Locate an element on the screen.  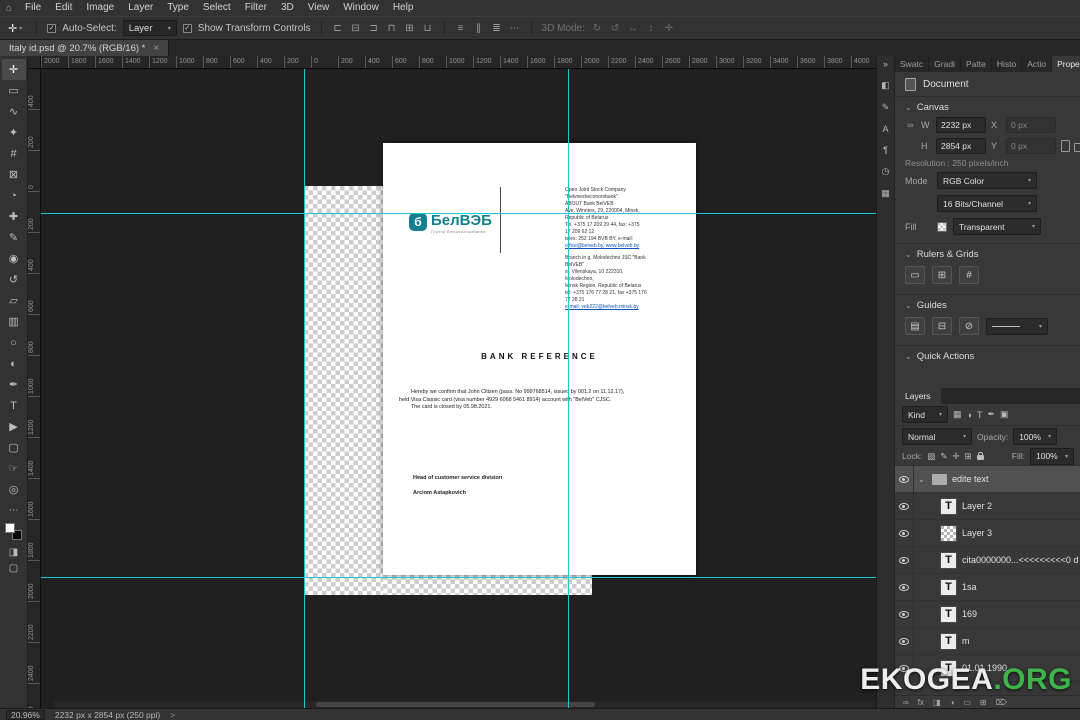
history-brush-tool: ↺ is located at coordinates (14, 279).